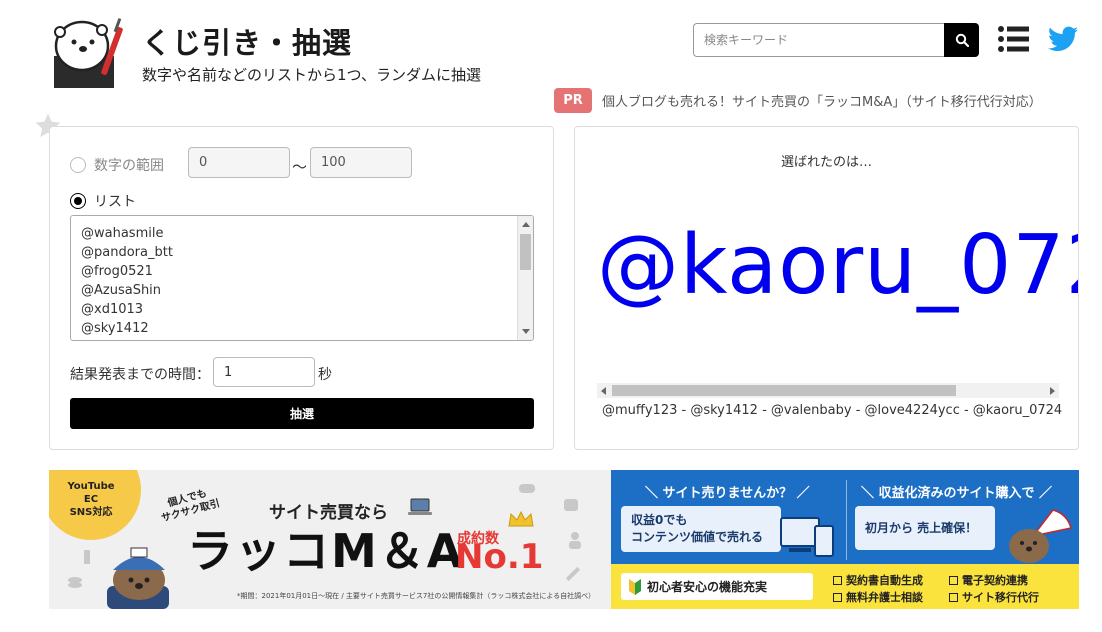  What do you see at coordinates (807, 537) in the screenshot?
I see `devices-icon` at bounding box center [807, 537].